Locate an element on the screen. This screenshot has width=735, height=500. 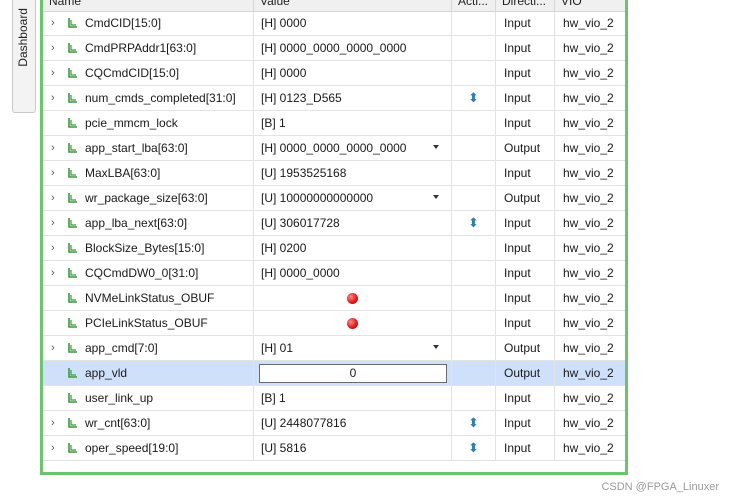
probe-name-cell: › CQCmdDW0_0[31:0] is located at coordinates (148, 273).